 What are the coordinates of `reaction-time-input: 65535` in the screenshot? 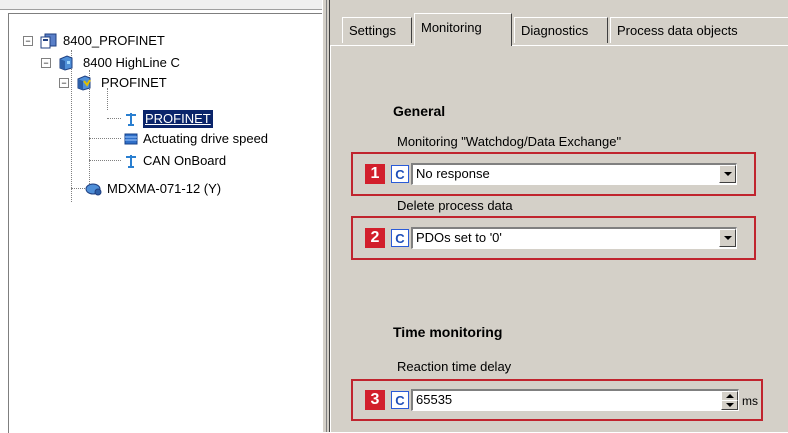 It's located at (575, 400).